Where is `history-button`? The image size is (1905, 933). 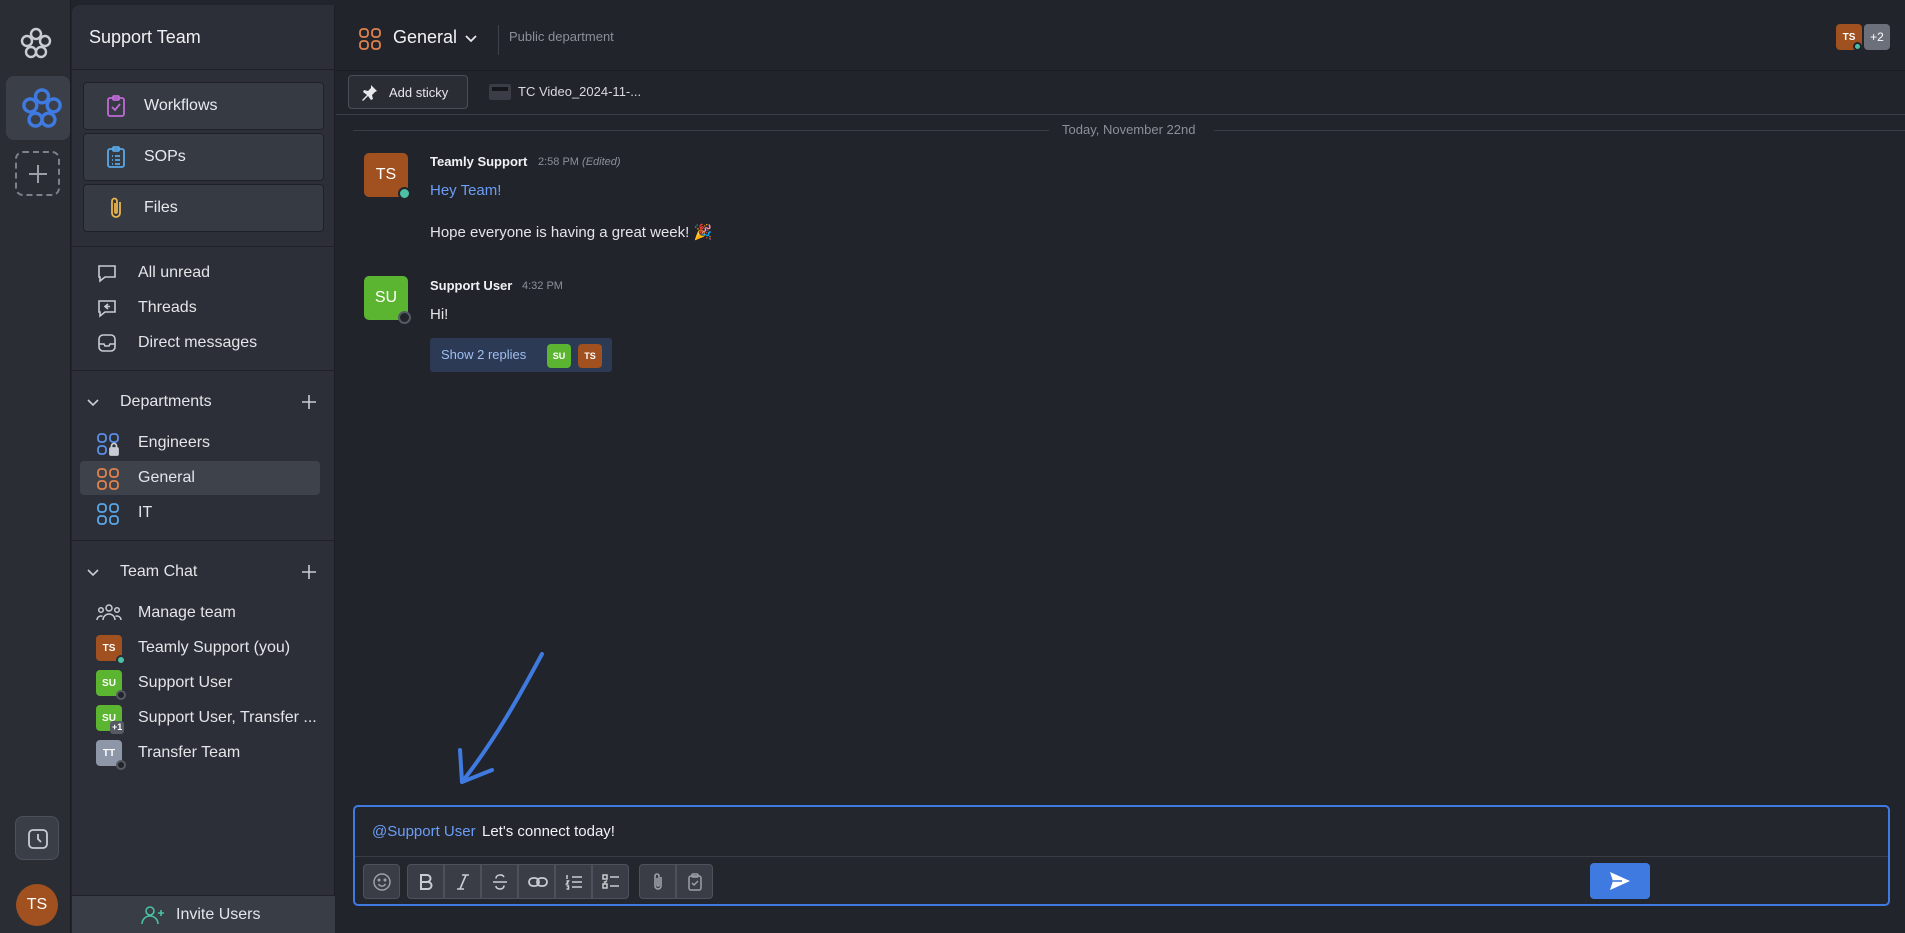 history-button is located at coordinates (37, 838).